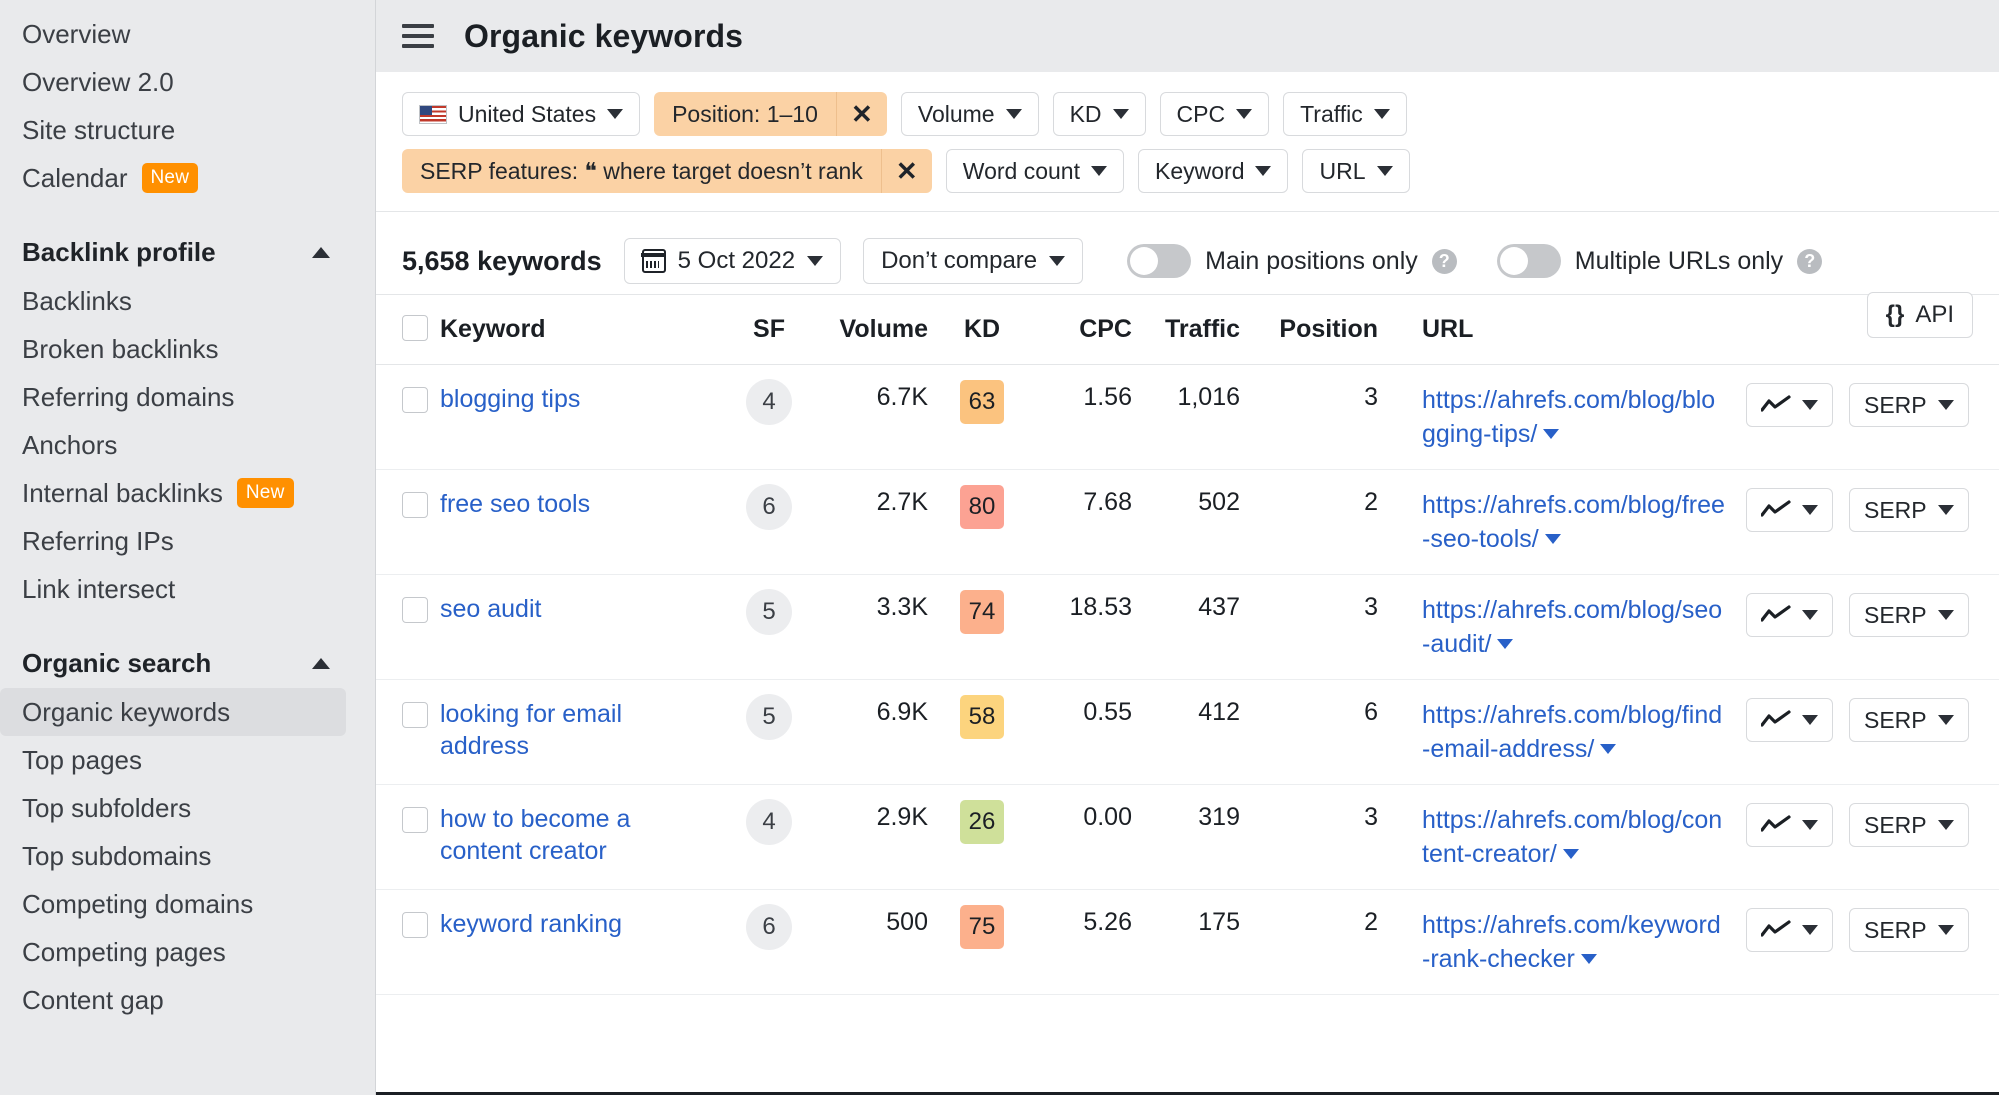  Describe the element at coordinates (770, 114) in the screenshot. I see `filter-chip-position-1-10: Position: 1–10 ✕` at that location.